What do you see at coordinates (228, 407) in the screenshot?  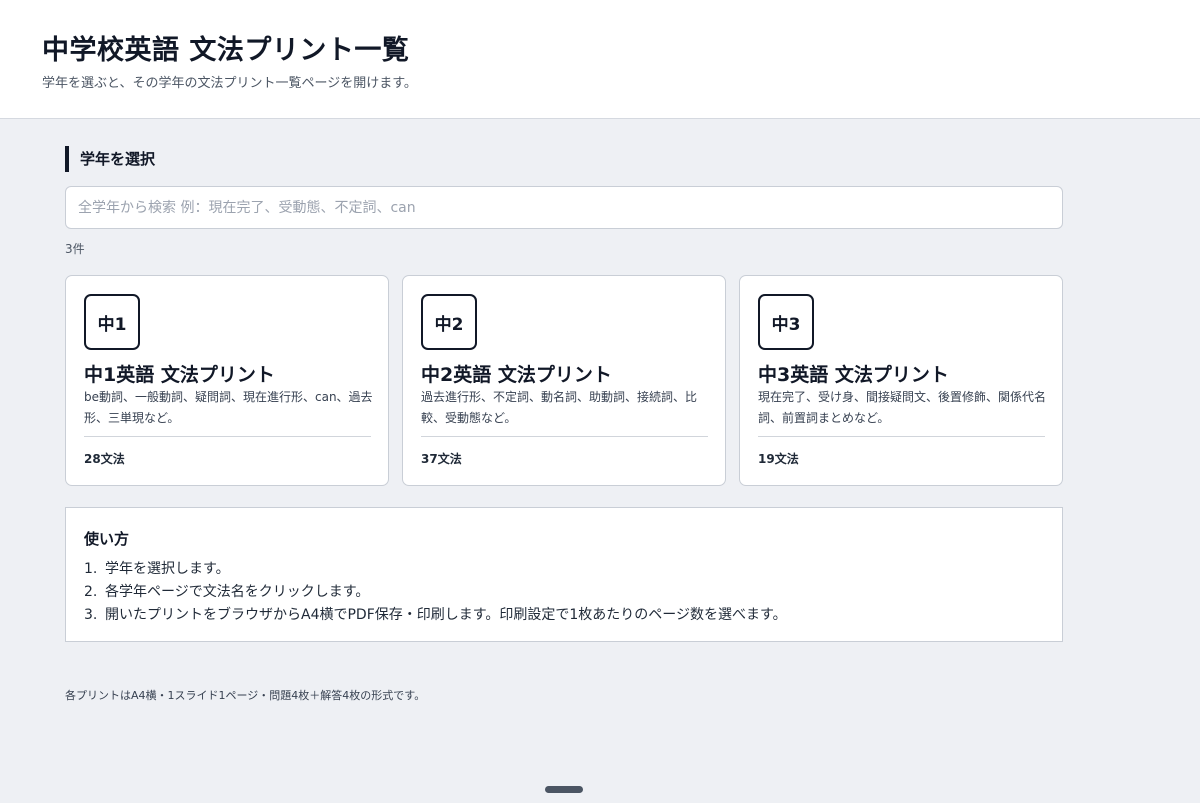 I see `grade-card-description: be動詞、一般動詞、疑問詞、現在進行形、can、過去形、三単現など。` at bounding box center [228, 407].